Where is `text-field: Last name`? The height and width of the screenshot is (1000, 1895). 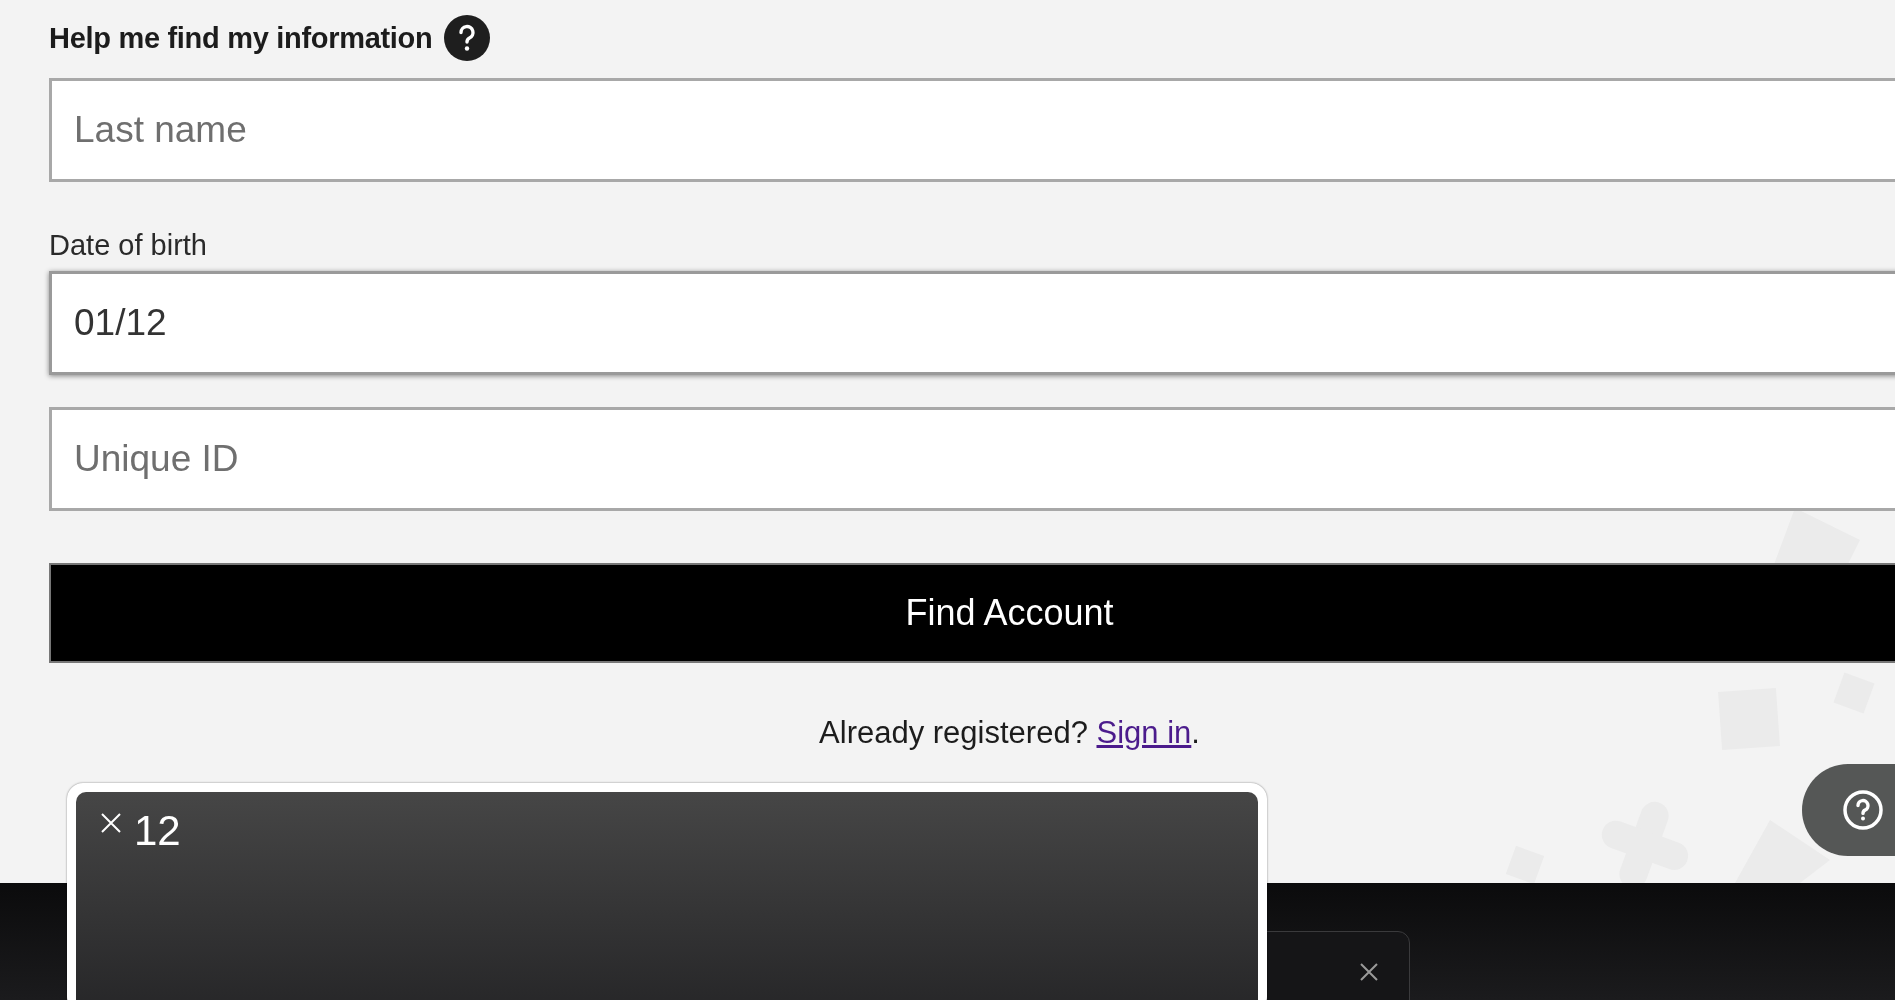
text-field: Last name is located at coordinates (972, 130).